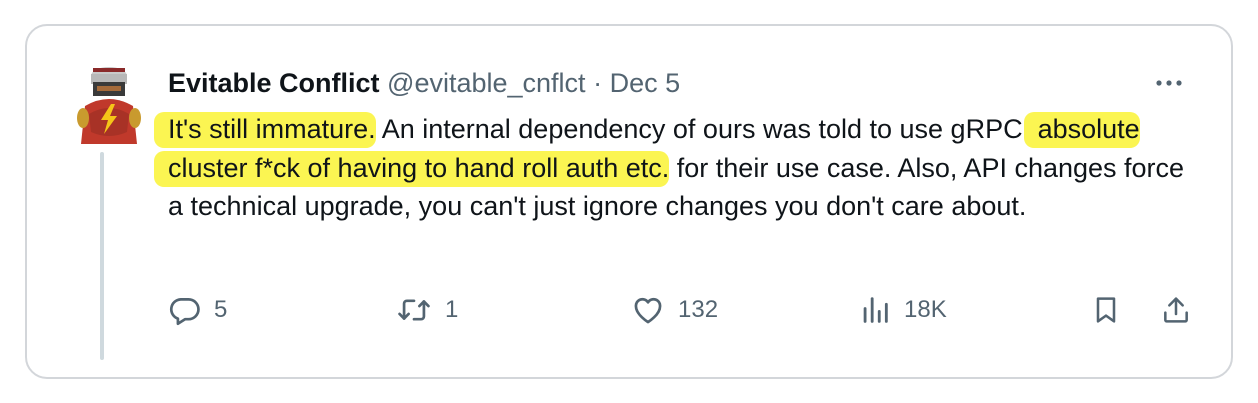 This screenshot has height=403, width=1258. What do you see at coordinates (486, 83) in the screenshot?
I see `author-handle: @evitable_cnflct` at bounding box center [486, 83].